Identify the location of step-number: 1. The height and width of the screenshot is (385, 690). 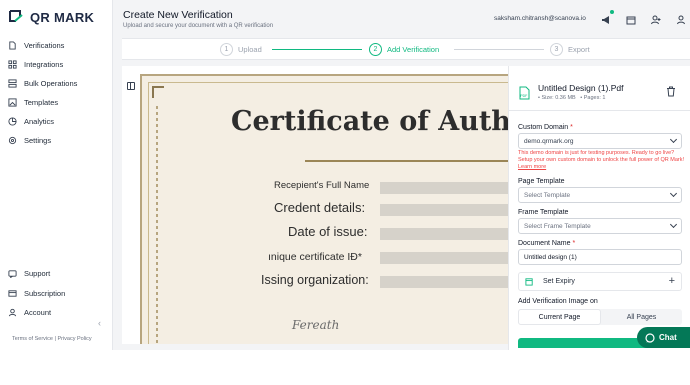
(226, 49).